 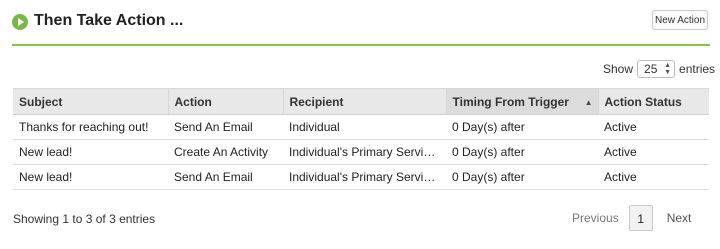 I want to click on header-divider, so click(x=361, y=45).